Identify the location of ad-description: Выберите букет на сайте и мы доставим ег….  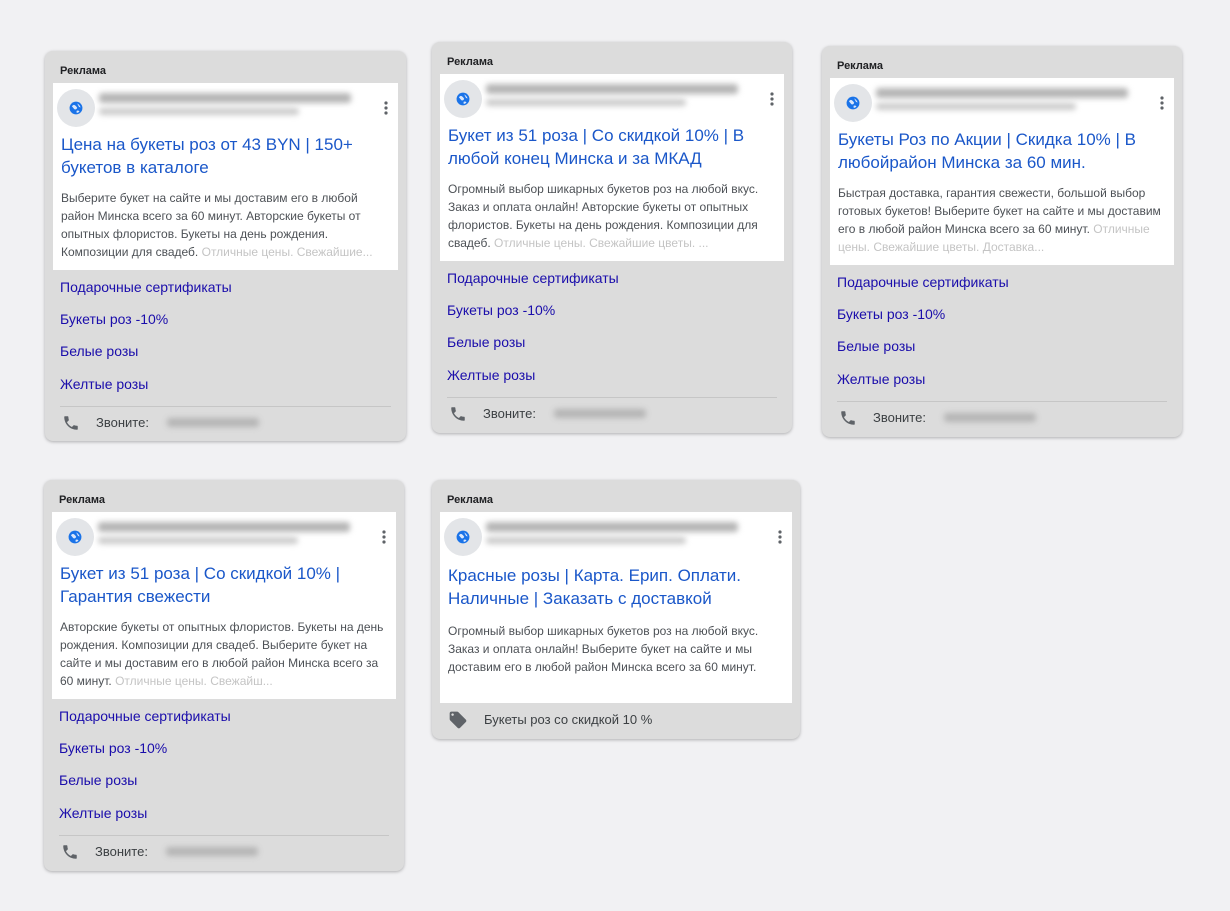
(224, 225).